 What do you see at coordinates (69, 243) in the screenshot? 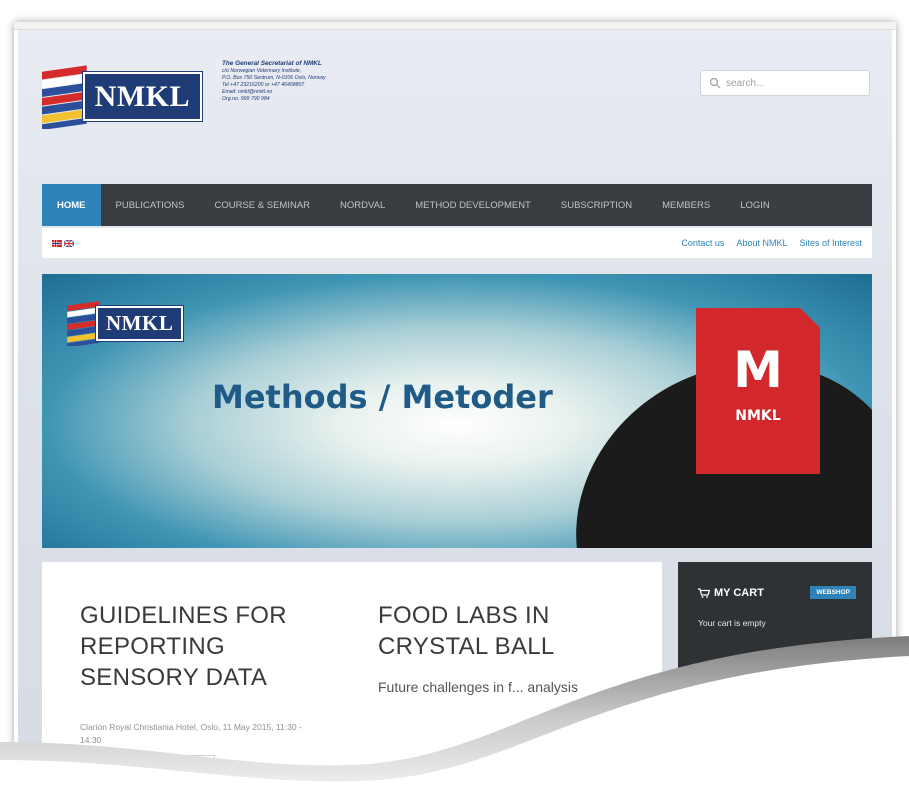
I see `english-flag-icon` at bounding box center [69, 243].